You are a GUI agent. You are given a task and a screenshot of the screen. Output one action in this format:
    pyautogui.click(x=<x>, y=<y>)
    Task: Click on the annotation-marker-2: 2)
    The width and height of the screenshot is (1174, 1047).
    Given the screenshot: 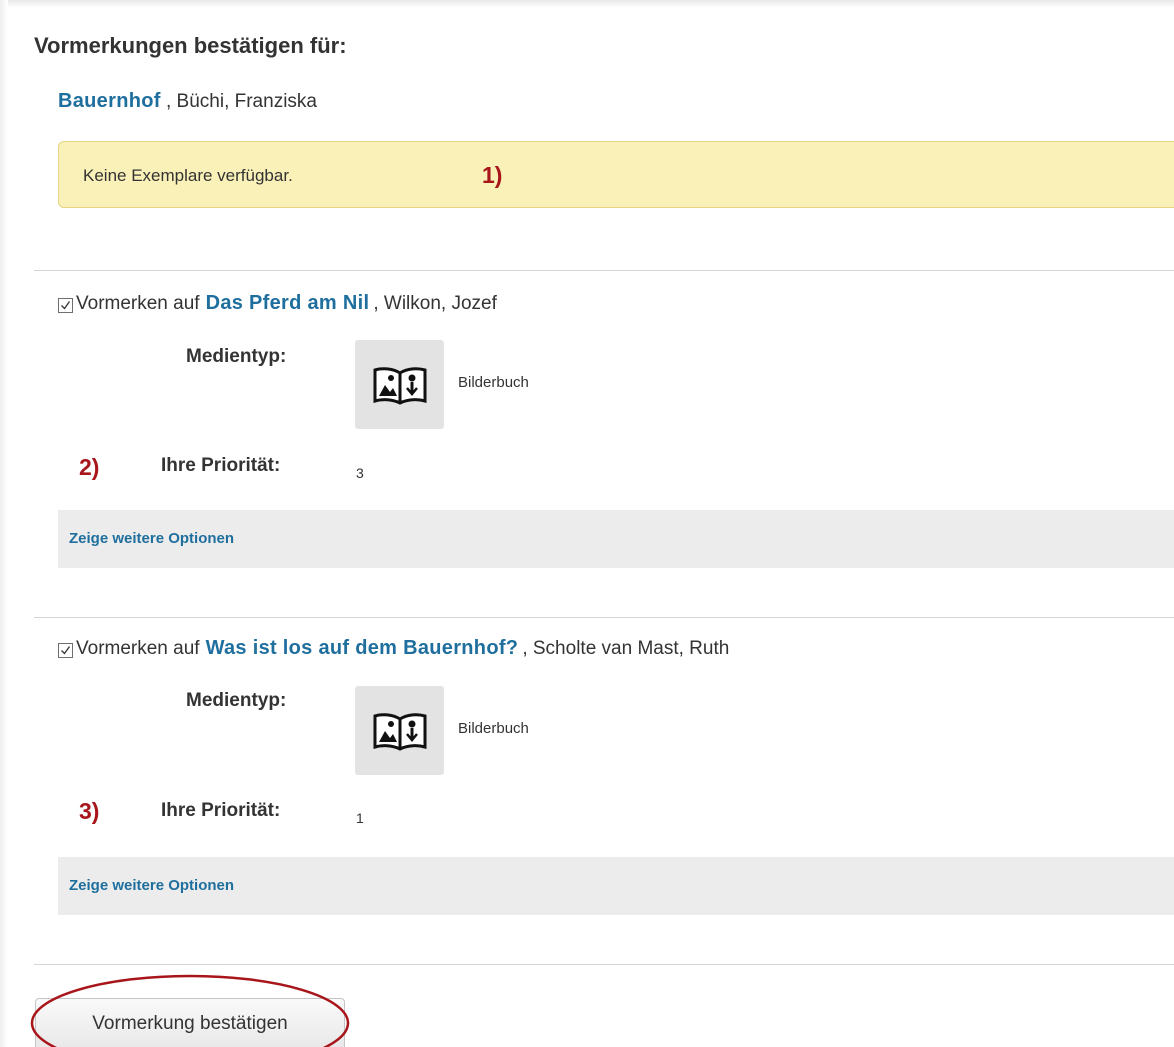 What is the action you would take?
    pyautogui.click(x=89, y=467)
    